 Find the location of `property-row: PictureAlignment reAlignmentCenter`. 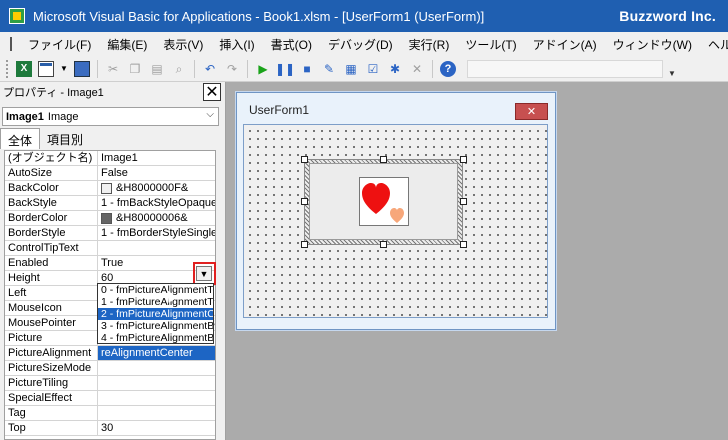

property-row: PictureAlignment reAlignmentCenter is located at coordinates (110, 353).